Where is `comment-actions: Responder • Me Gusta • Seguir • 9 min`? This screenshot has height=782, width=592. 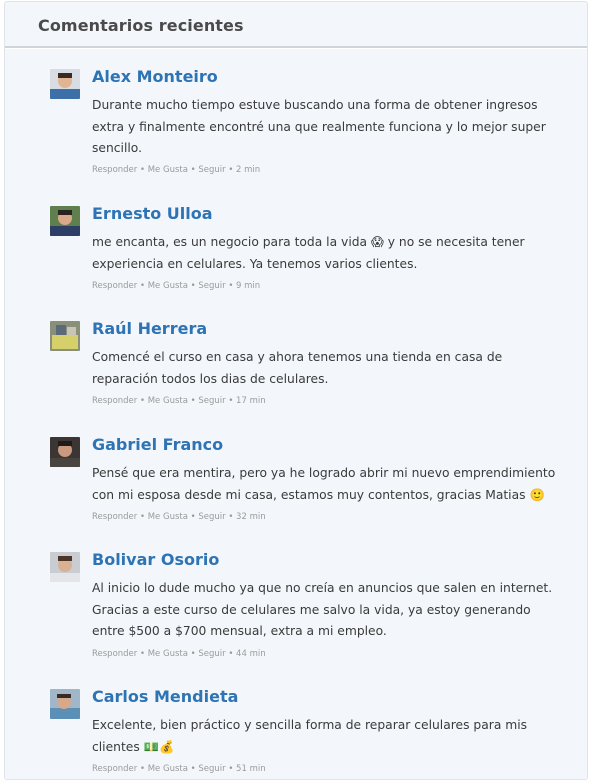 comment-actions: Responder • Me Gusta • Seguir • 9 min is located at coordinates (176, 286).